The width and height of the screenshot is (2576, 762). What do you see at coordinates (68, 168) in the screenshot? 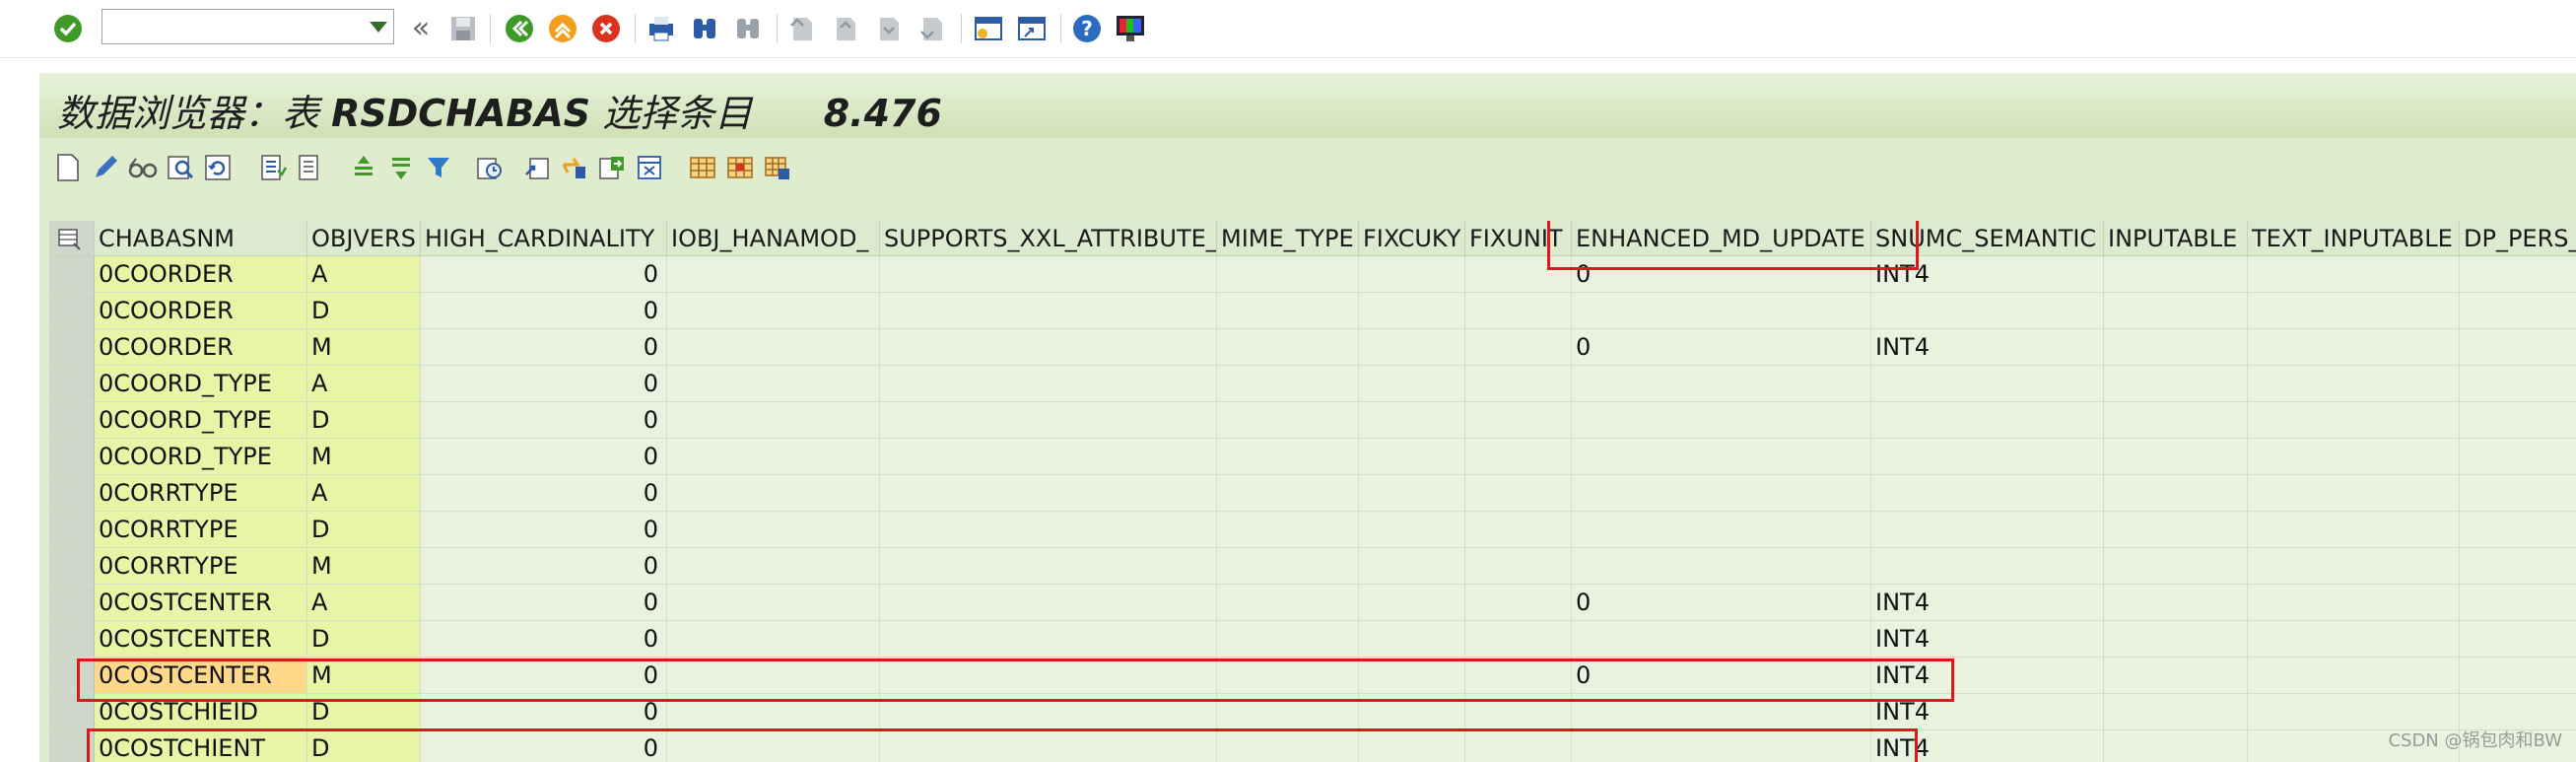
I see `display-icon` at bounding box center [68, 168].